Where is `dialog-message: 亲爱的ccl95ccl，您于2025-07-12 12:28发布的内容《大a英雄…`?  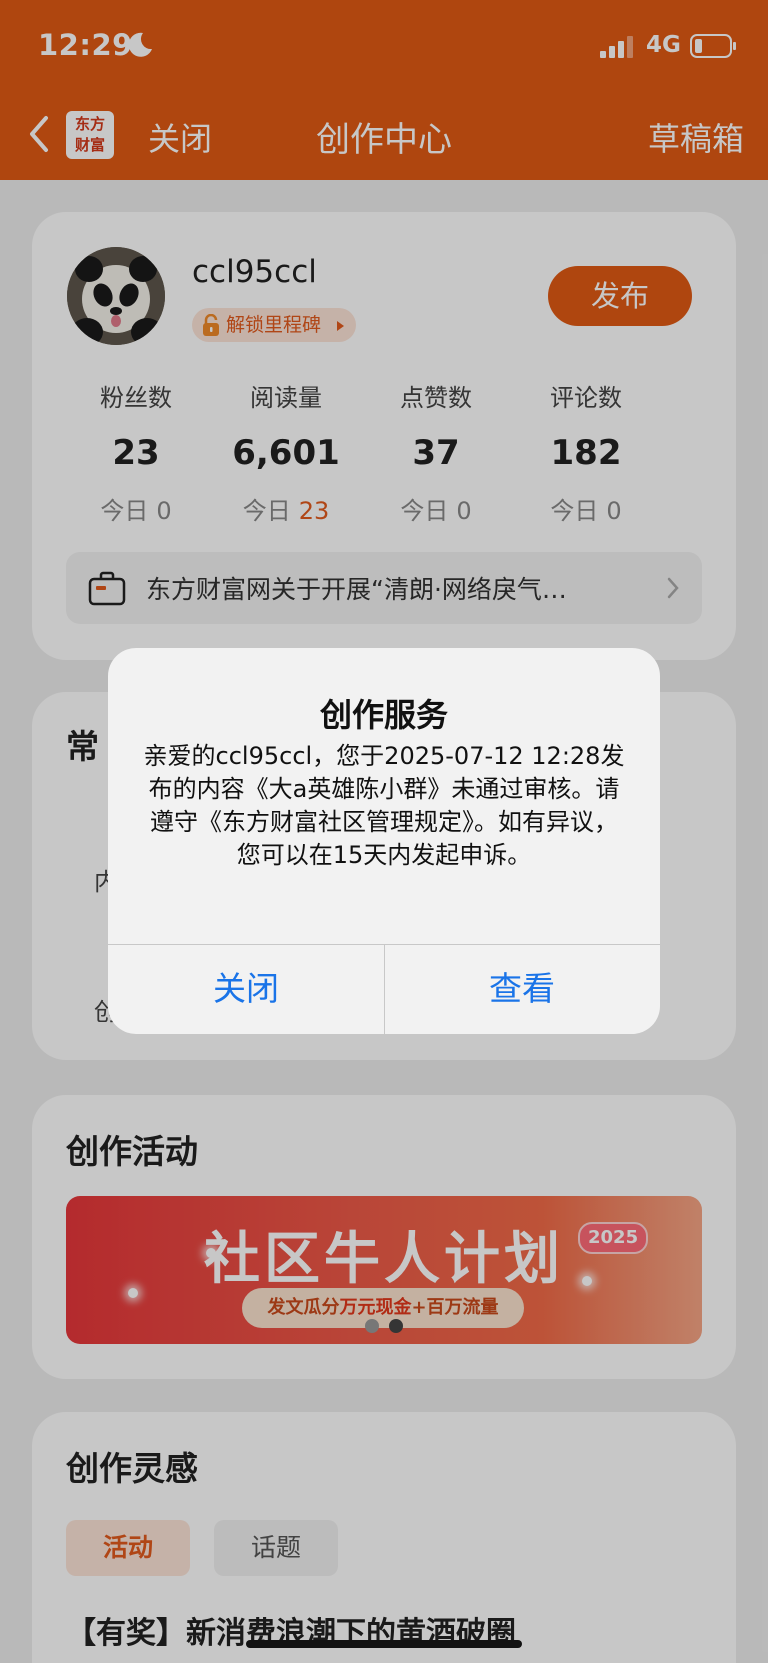
dialog-message: 亲爱的ccl95ccl，您于2025-07-12 12:28发布的内容《大a英雄… is located at coordinates (384, 805).